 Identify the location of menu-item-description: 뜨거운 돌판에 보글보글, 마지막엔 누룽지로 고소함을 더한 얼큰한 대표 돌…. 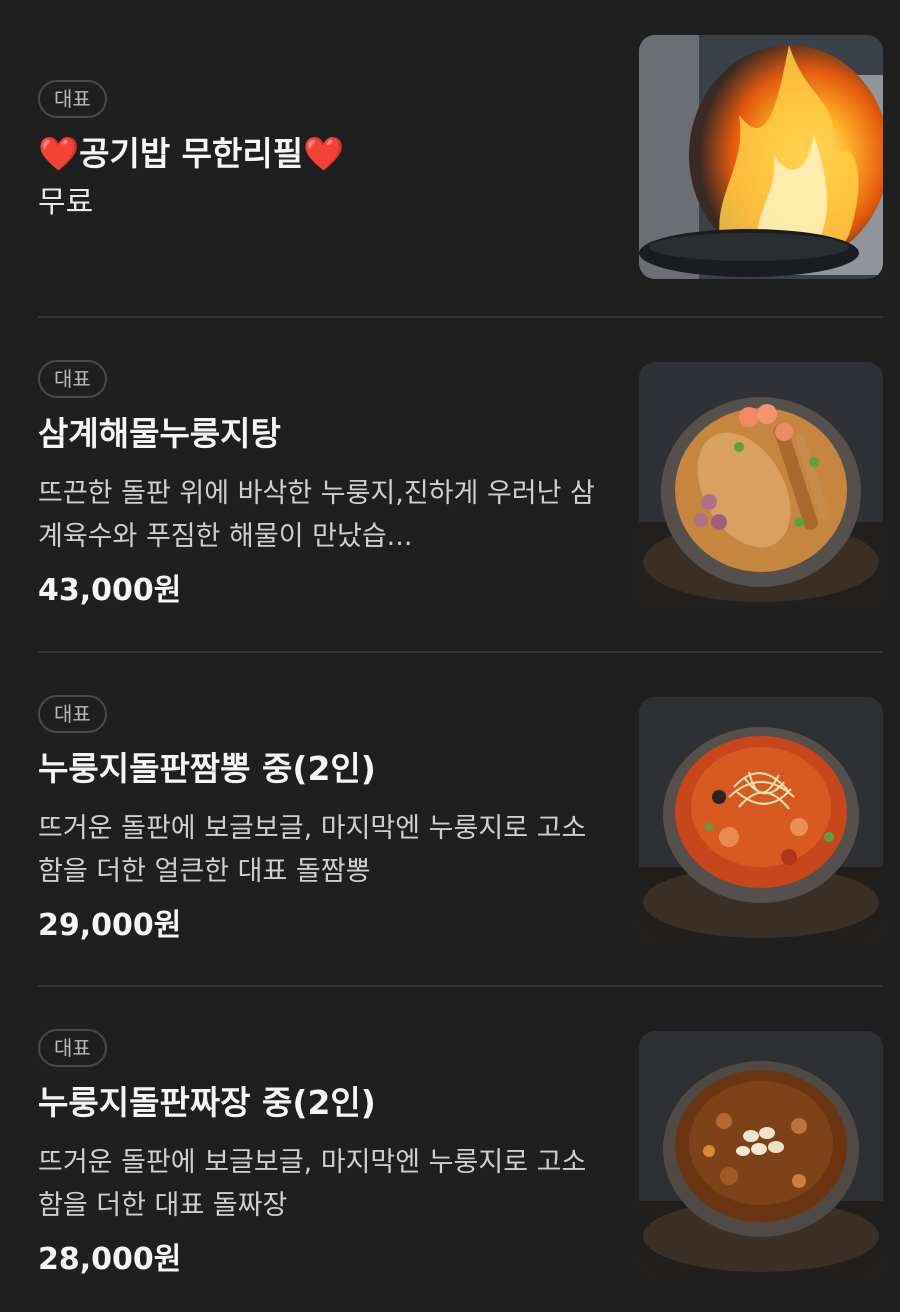
(312, 850).